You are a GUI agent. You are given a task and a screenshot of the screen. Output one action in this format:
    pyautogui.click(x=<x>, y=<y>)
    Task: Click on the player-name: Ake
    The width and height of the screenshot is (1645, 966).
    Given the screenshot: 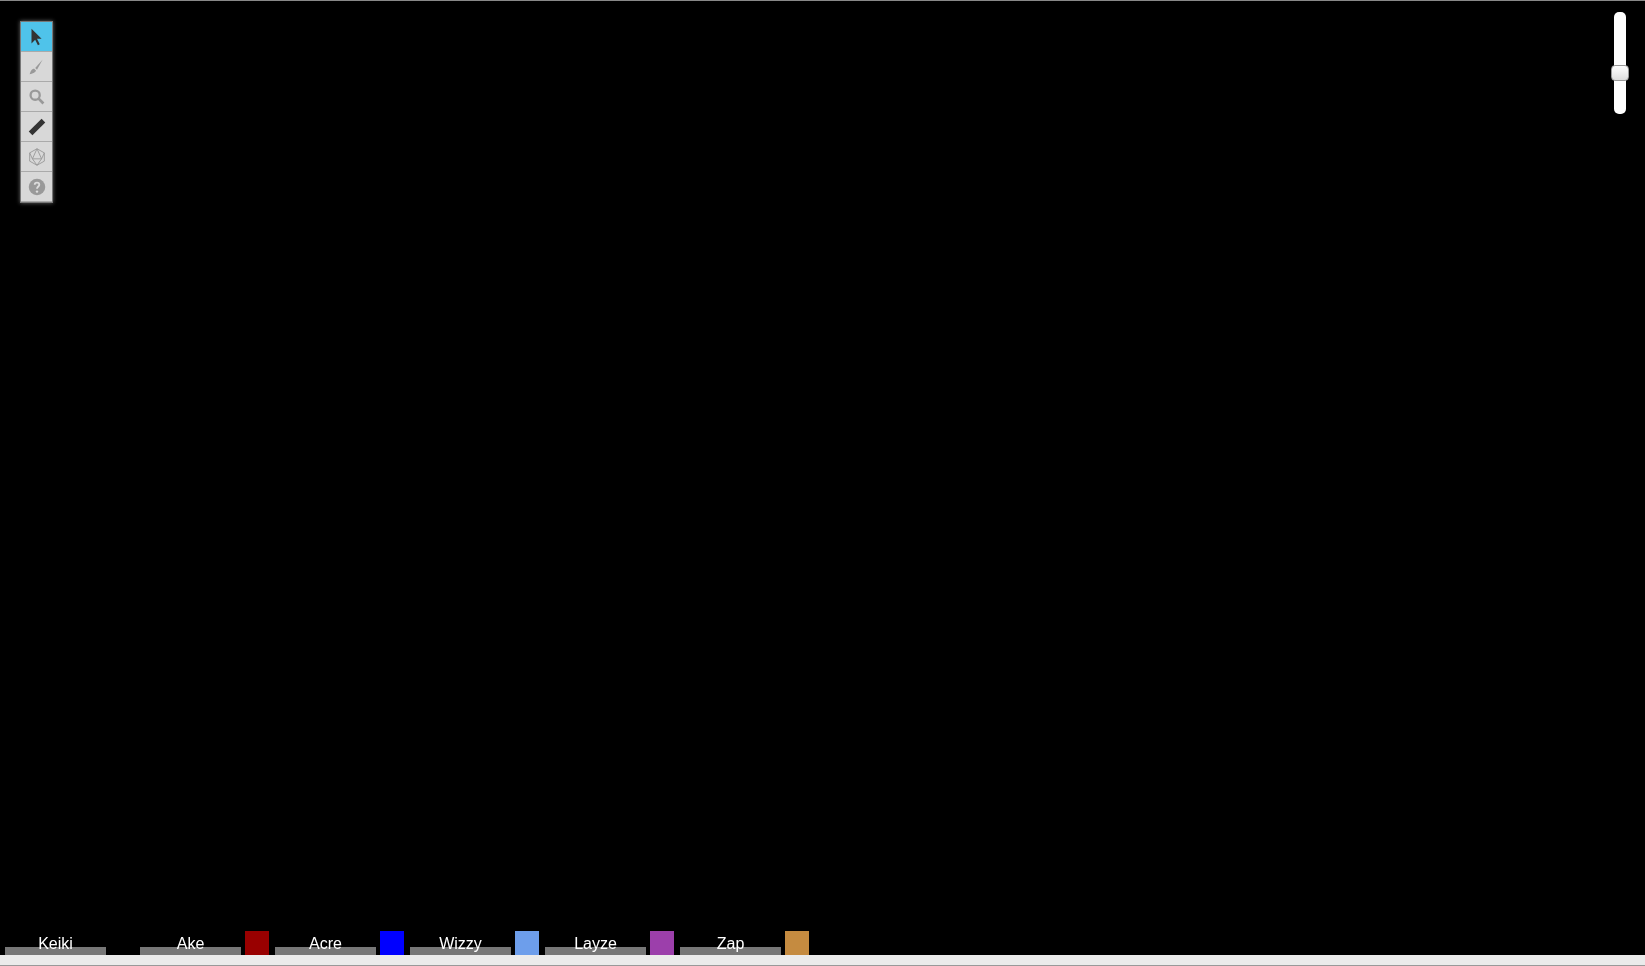 What is the action you would take?
    pyautogui.click(x=190, y=944)
    